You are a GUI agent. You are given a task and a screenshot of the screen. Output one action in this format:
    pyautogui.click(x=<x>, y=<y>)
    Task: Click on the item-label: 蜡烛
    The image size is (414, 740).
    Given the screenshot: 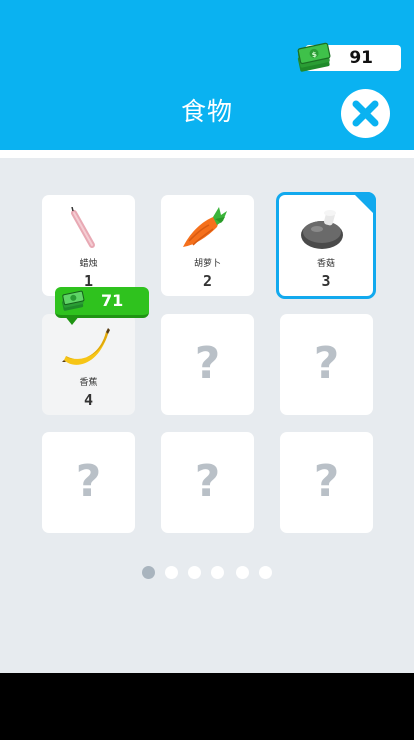 What is the action you would take?
    pyautogui.click(x=88, y=264)
    